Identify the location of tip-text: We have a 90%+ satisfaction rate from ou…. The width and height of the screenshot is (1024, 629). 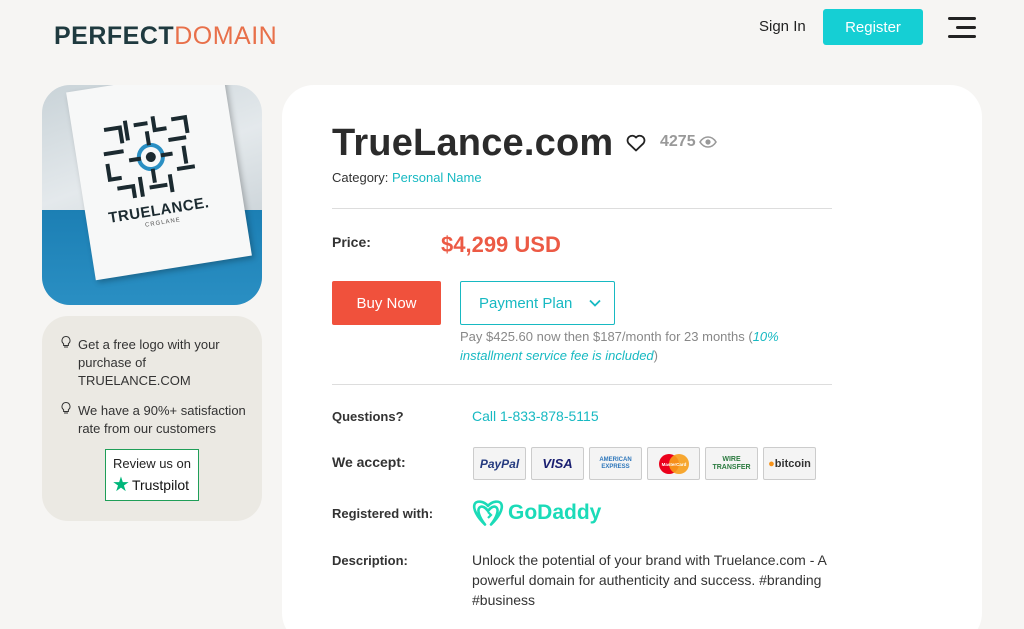
(162, 419).